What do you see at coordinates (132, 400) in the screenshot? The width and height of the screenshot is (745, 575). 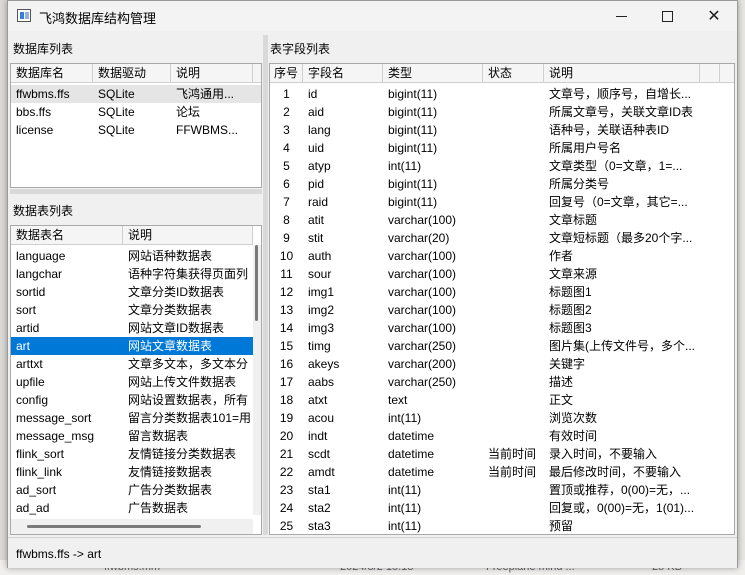 I see `table-list-row: config 网站设置数据表，所有` at bounding box center [132, 400].